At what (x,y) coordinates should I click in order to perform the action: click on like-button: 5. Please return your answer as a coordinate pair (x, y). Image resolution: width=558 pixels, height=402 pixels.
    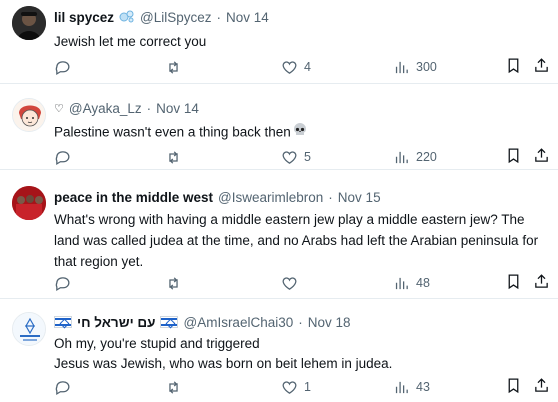
    Looking at the image, I should click on (296, 157).